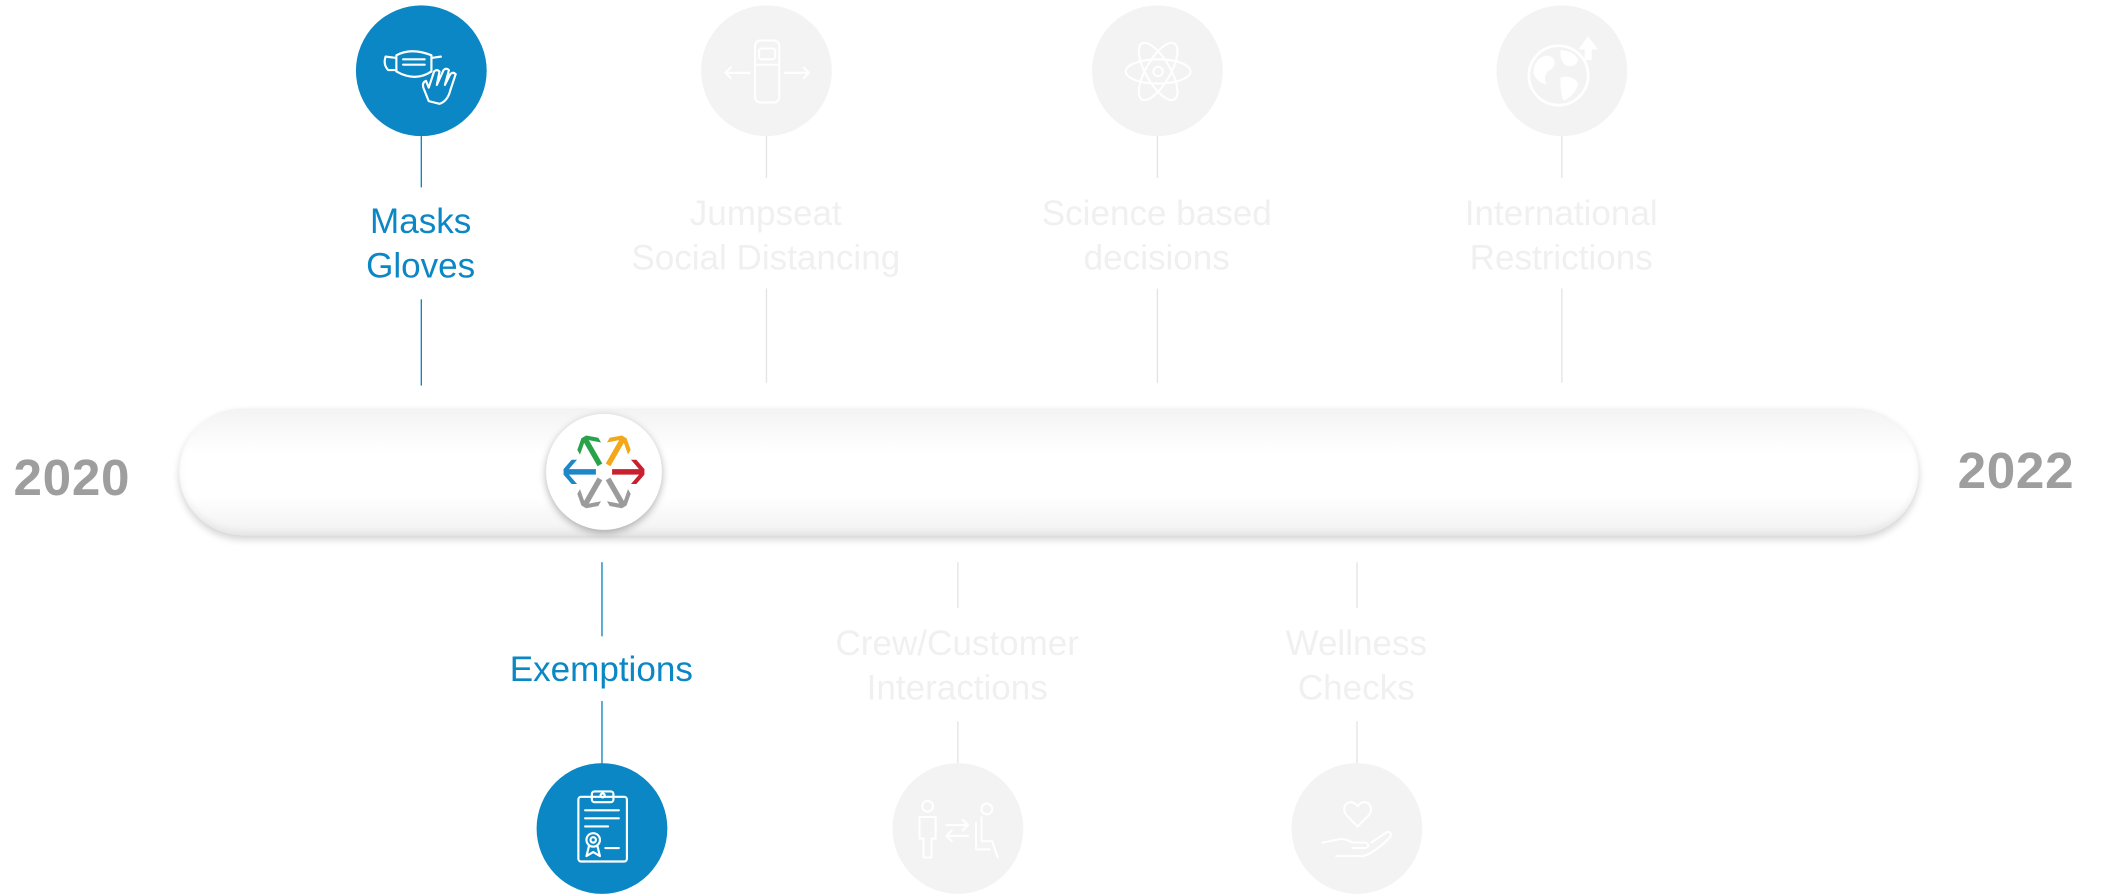  I want to click on stem-international-upper, so click(1562, 157).